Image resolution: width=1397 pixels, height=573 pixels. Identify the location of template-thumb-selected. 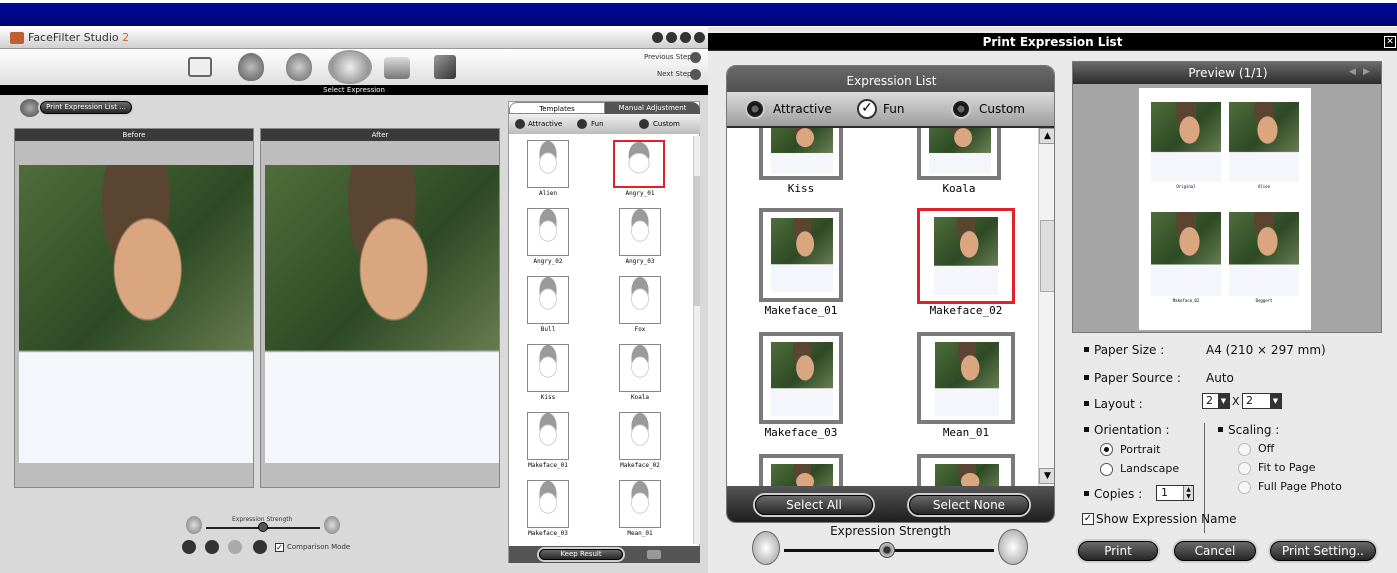
(639, 164).